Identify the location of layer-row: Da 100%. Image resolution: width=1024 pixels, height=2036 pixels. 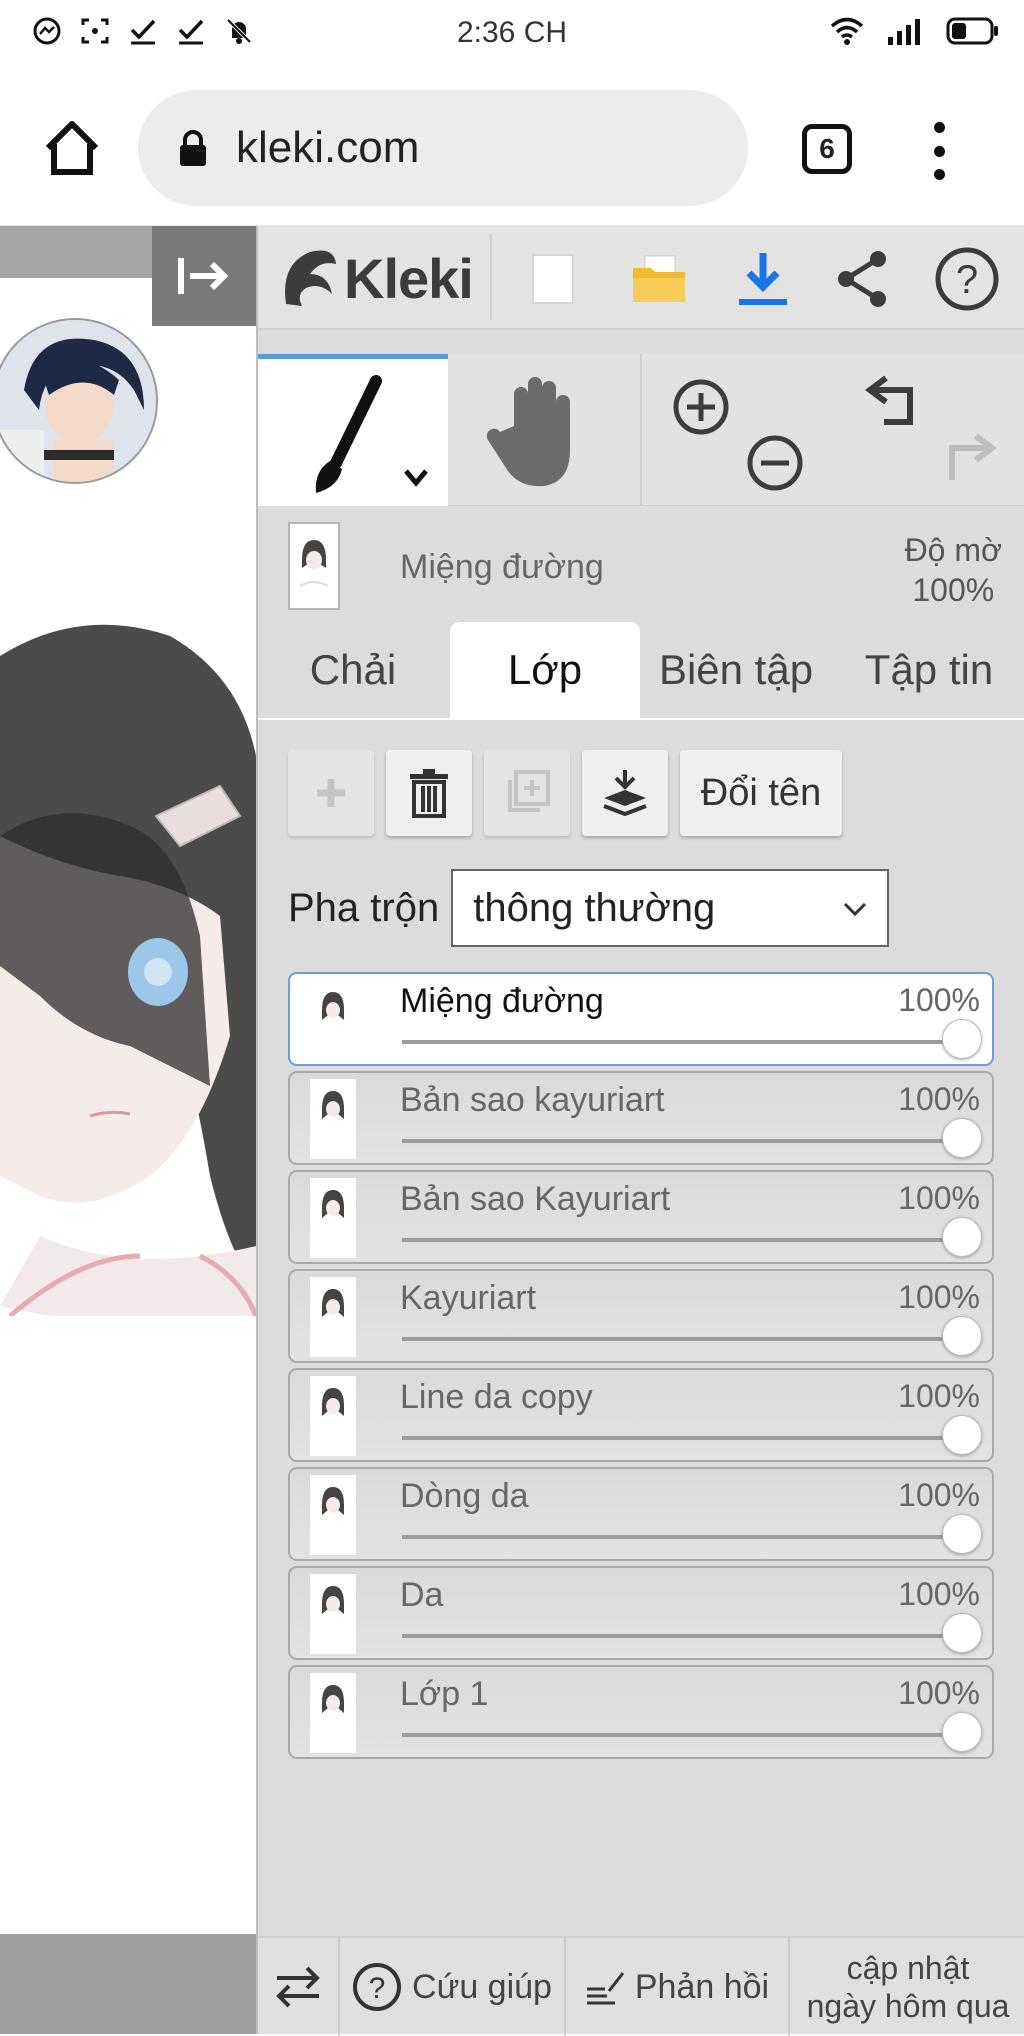
(641, 1613).